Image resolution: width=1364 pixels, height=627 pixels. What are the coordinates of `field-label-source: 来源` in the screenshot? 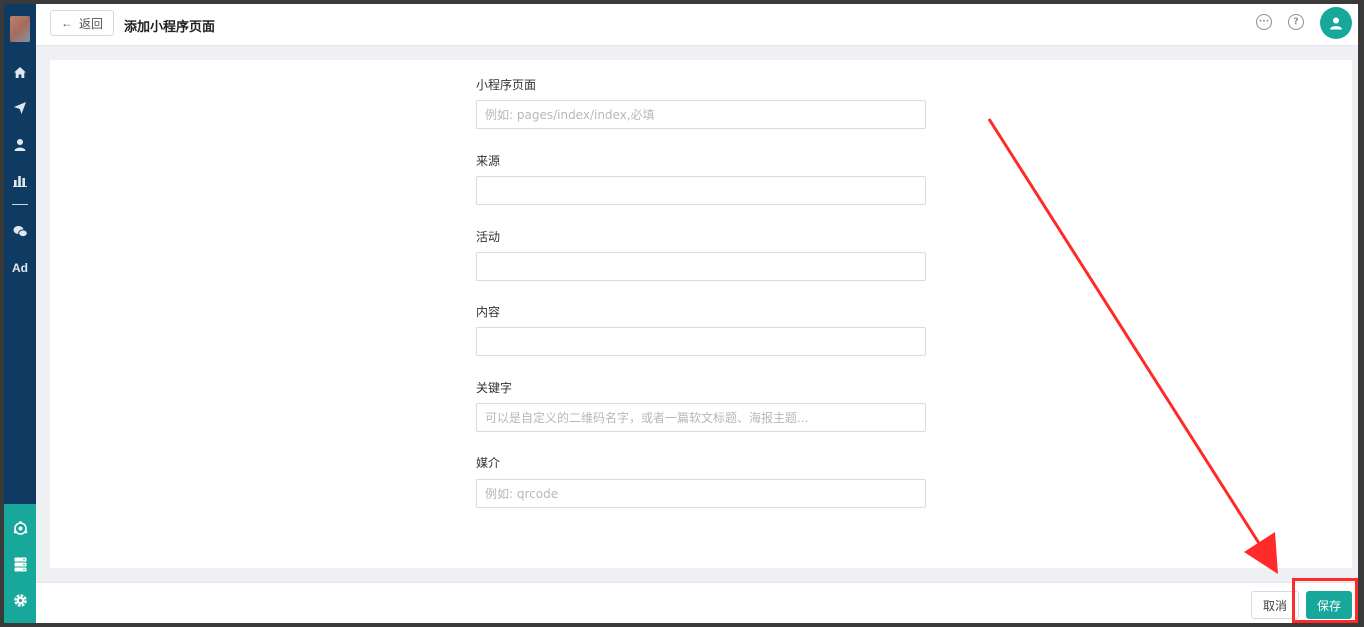 It's located at (488, 161).